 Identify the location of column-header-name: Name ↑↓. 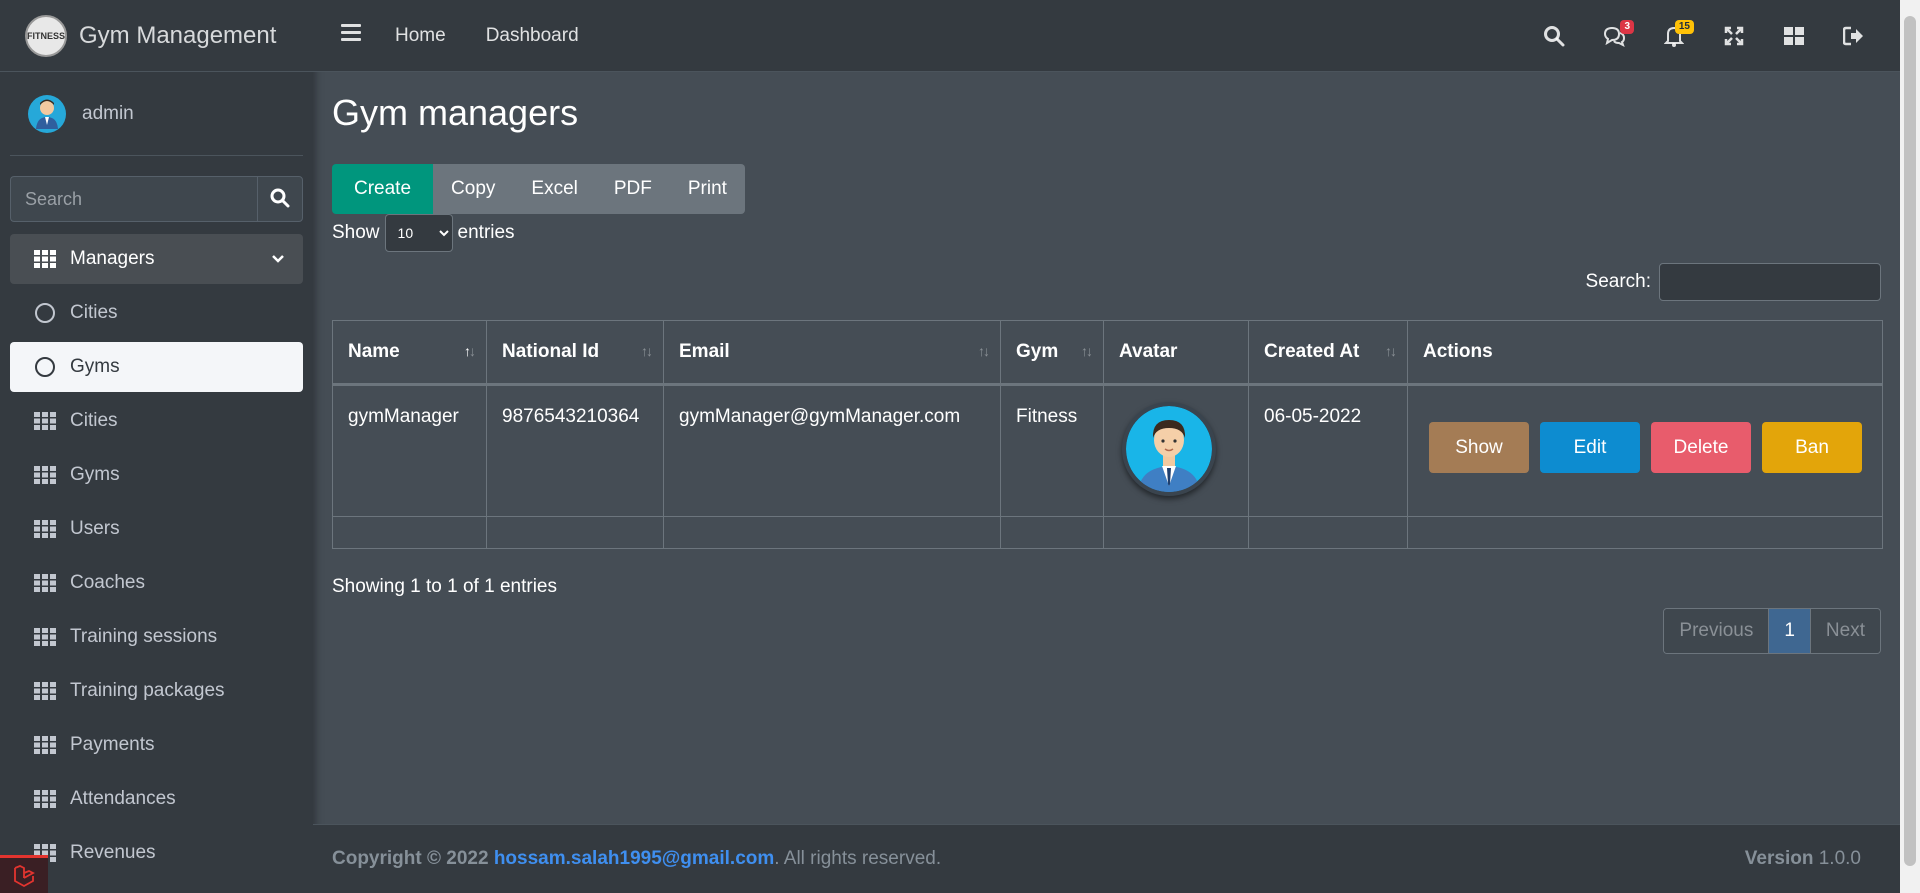
(409, 353).